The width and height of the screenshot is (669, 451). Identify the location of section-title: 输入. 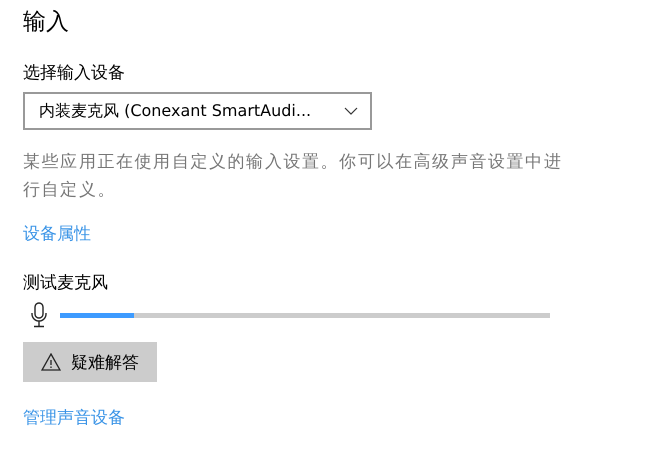
(46, 22).